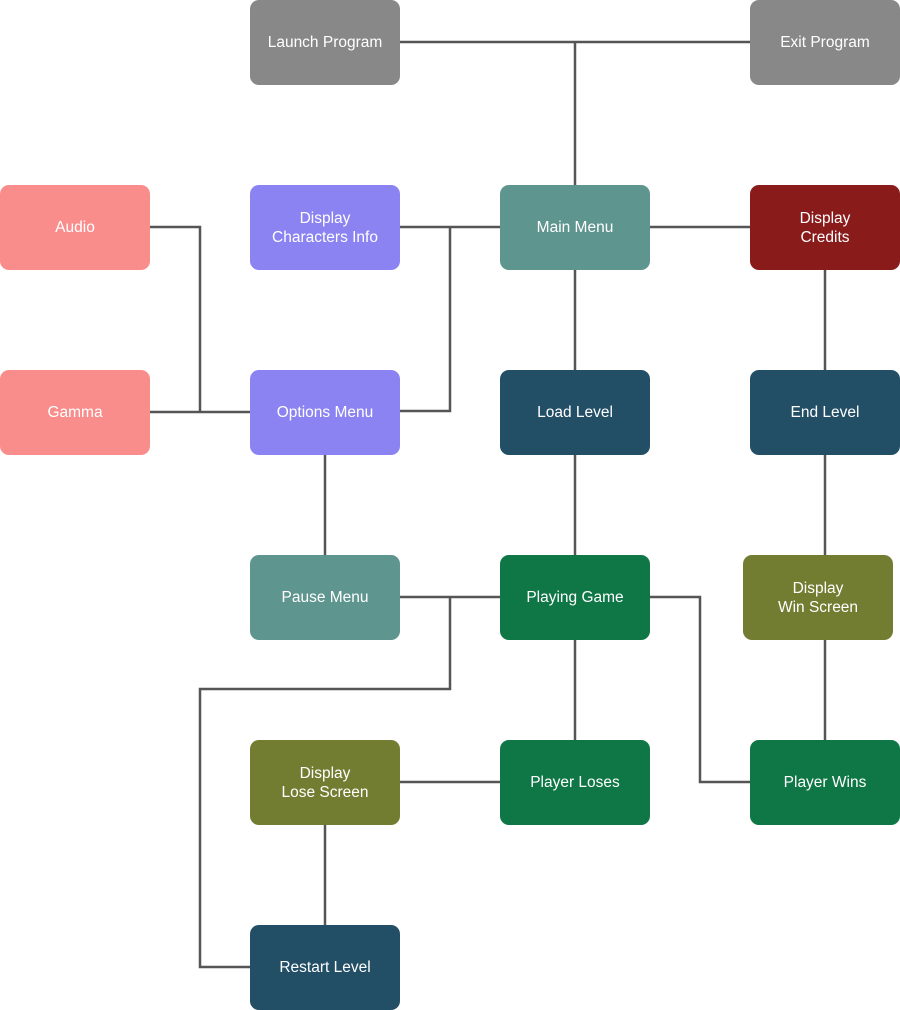 This screenshot has height=1010, width=900. What do you see at coordinates (325, 42) in the screenshot?
I see `node-launch: Launch Program` at bounding box center [325, 42].